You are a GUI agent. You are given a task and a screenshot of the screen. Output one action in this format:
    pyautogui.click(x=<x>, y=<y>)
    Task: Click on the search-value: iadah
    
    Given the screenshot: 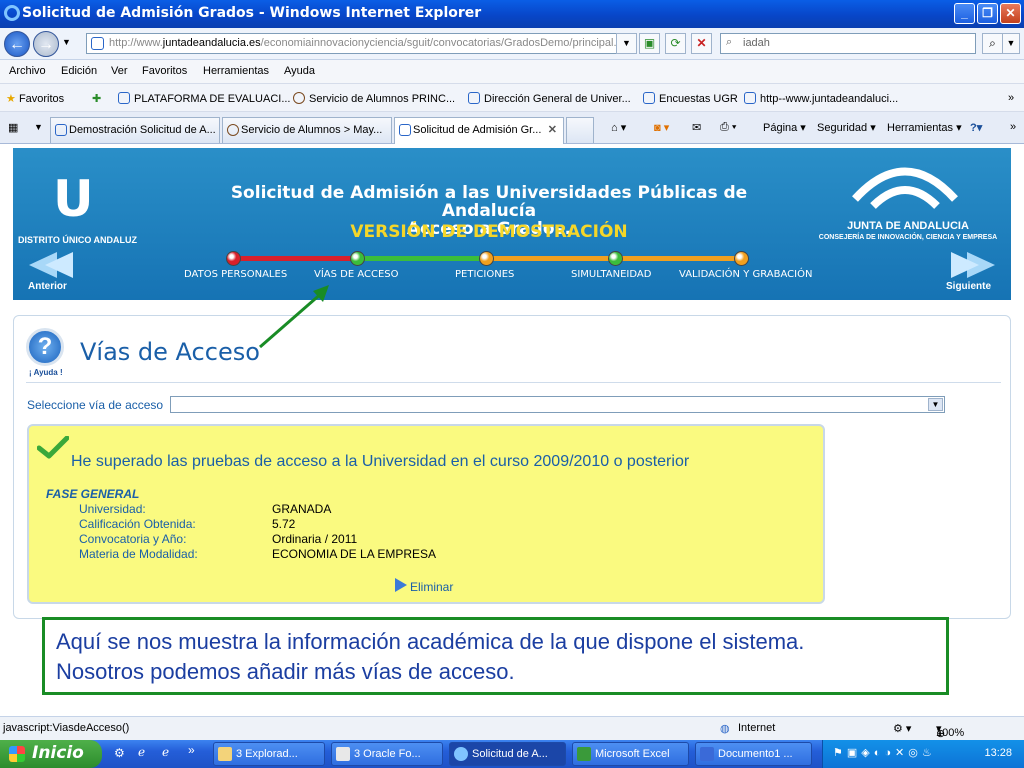 What is the action you would take?
    pyautogui.click(x=756, y=43)
    